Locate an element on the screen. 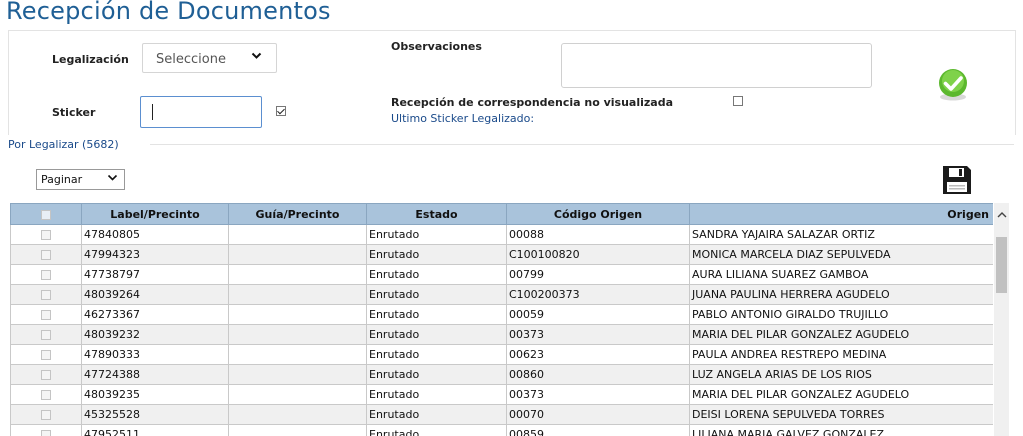  section-divider is located at coordinates (582, 144).